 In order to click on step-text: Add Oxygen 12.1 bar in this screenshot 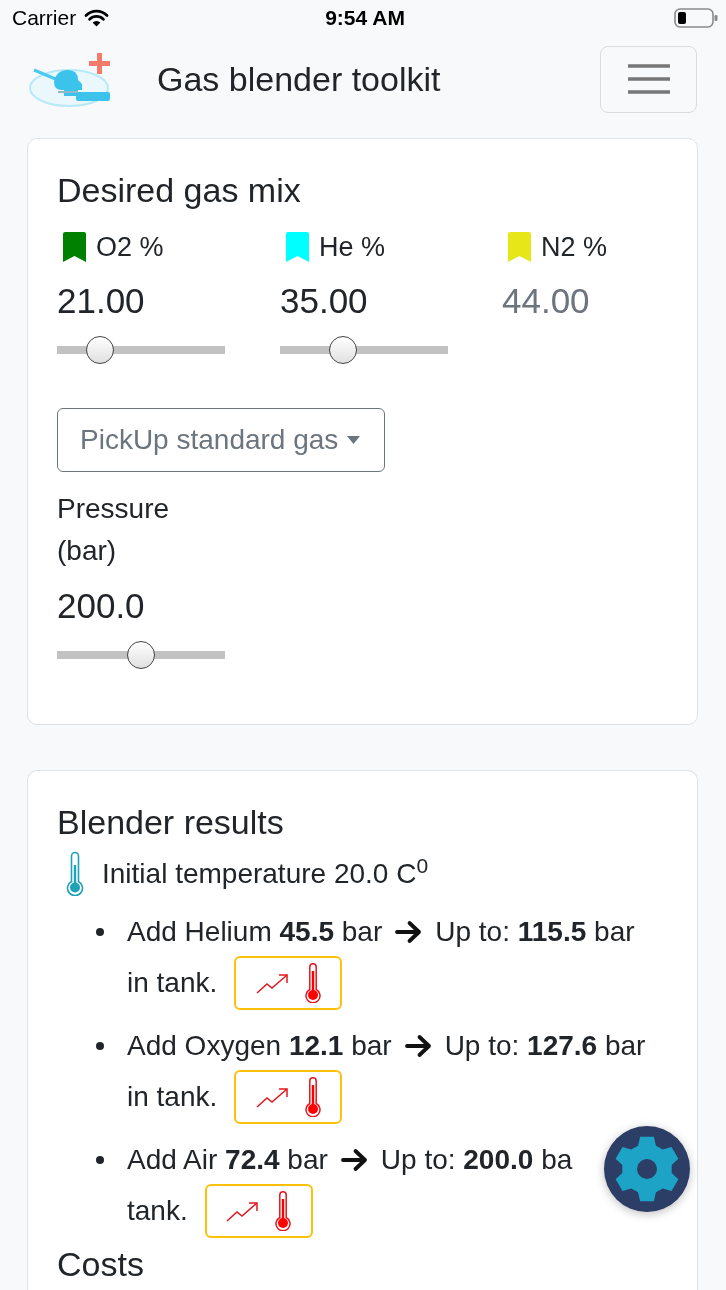, I will do `click(259, 1046)`.